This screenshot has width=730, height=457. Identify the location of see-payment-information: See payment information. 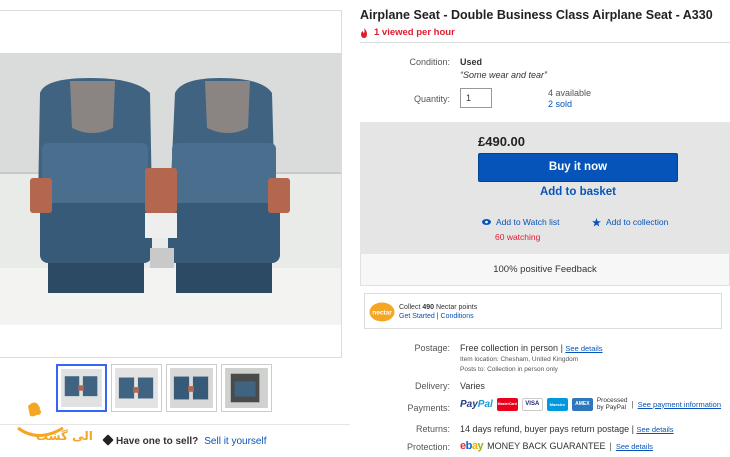
(679, 404).